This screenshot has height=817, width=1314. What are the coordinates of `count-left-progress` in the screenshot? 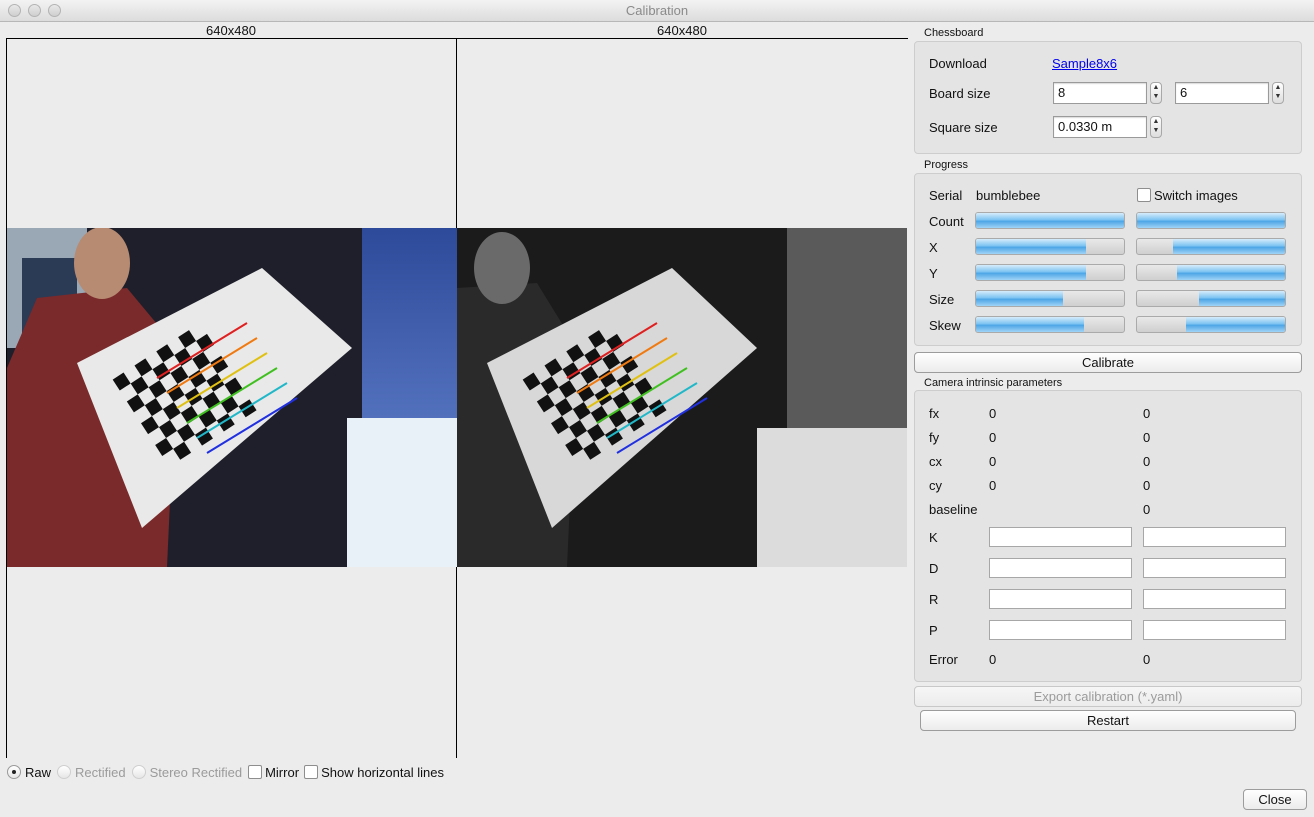 It's located at (1050, 220).